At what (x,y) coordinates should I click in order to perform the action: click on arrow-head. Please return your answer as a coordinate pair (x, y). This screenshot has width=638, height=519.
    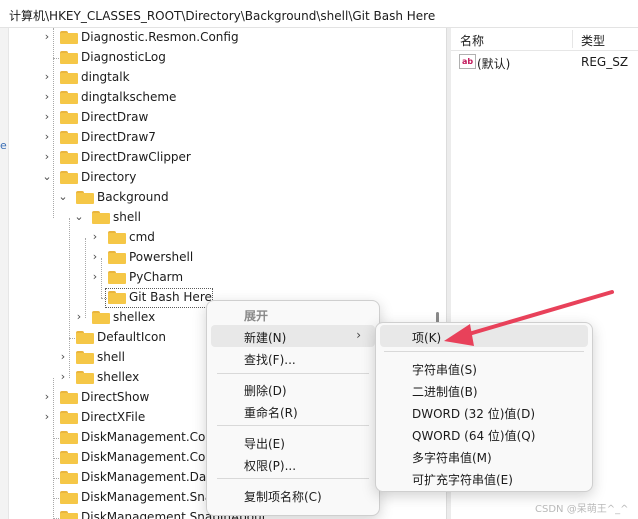
    Looking at the image, I should click on (459, 335).